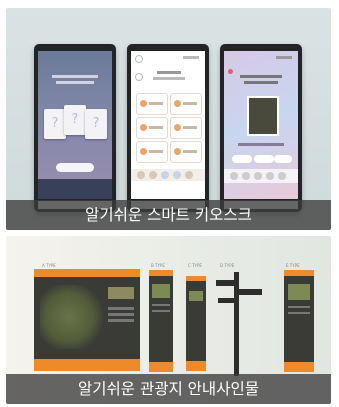 The height and width of the screenshot is (407, 339). Describe the element at coordinates (293, 265) in the screenshot. I see `type-label: E TYPE` at that location.